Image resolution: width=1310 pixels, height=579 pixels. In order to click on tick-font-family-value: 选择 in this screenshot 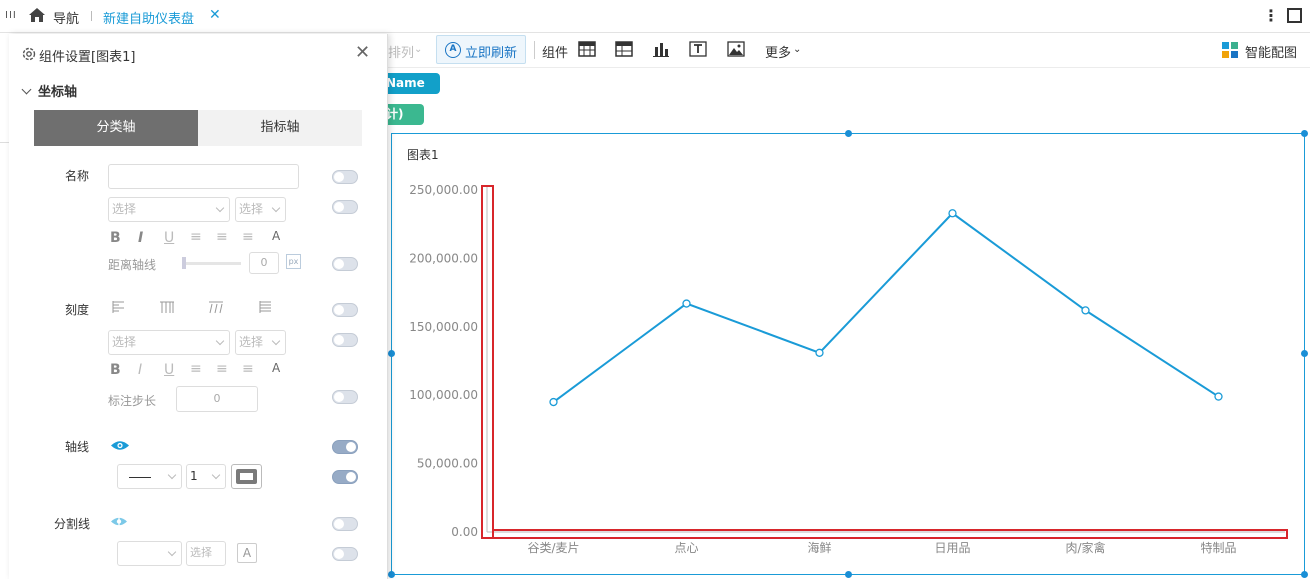, I will do `click(124, 342)`.